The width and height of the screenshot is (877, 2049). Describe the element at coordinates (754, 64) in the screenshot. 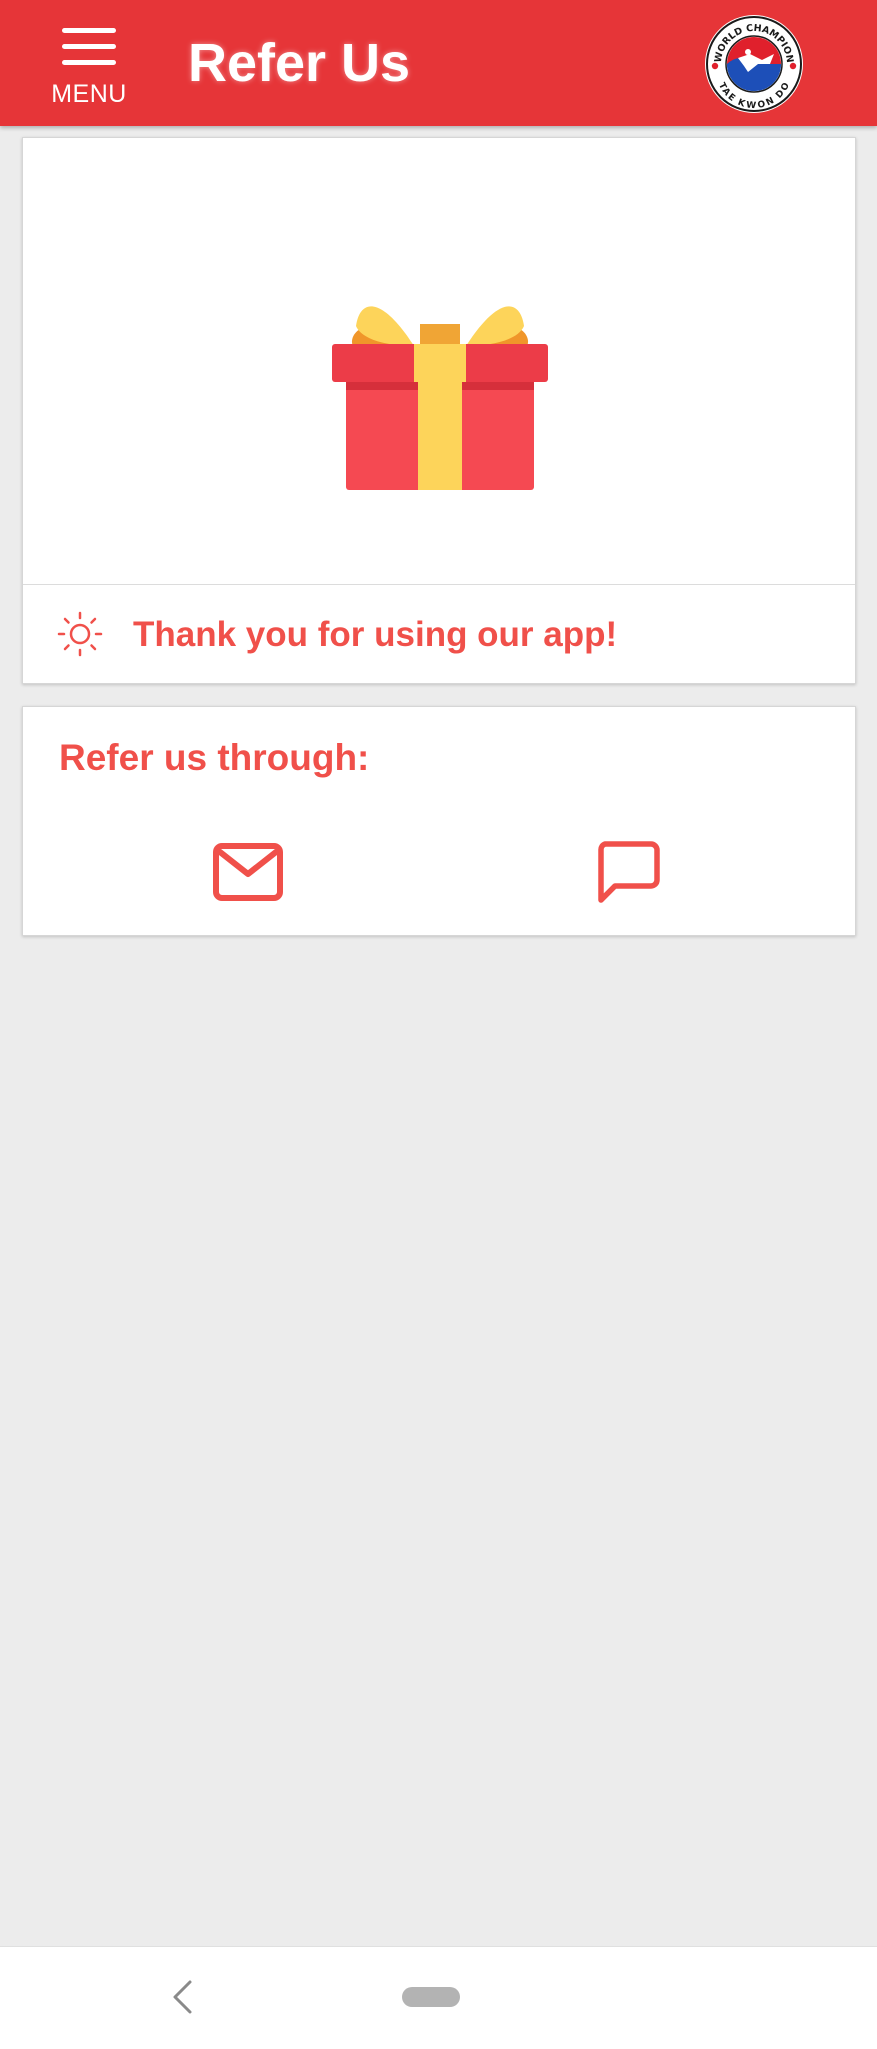

I see `taekwondo-logo: WORLD CHAMPION TAE KWON DO` at that location.